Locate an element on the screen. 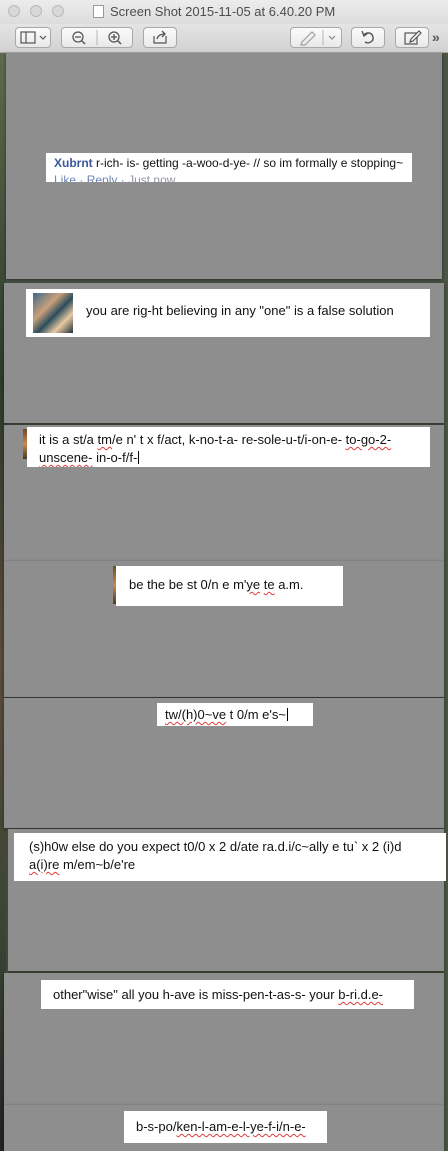 This screenshot has width=448, height=1151. rotate-icon is located at coordinates (367, 37).